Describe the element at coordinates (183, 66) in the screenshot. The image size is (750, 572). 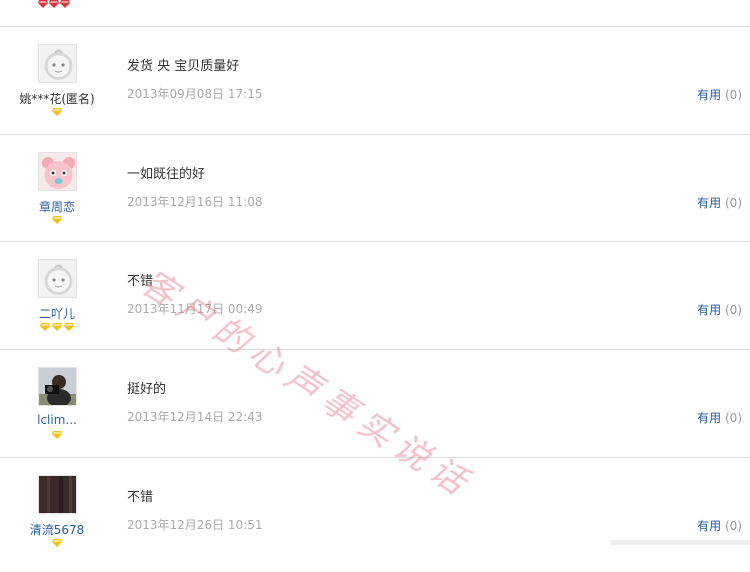
I see `review-comment: 发货 央 宝贝质量好` at that location.